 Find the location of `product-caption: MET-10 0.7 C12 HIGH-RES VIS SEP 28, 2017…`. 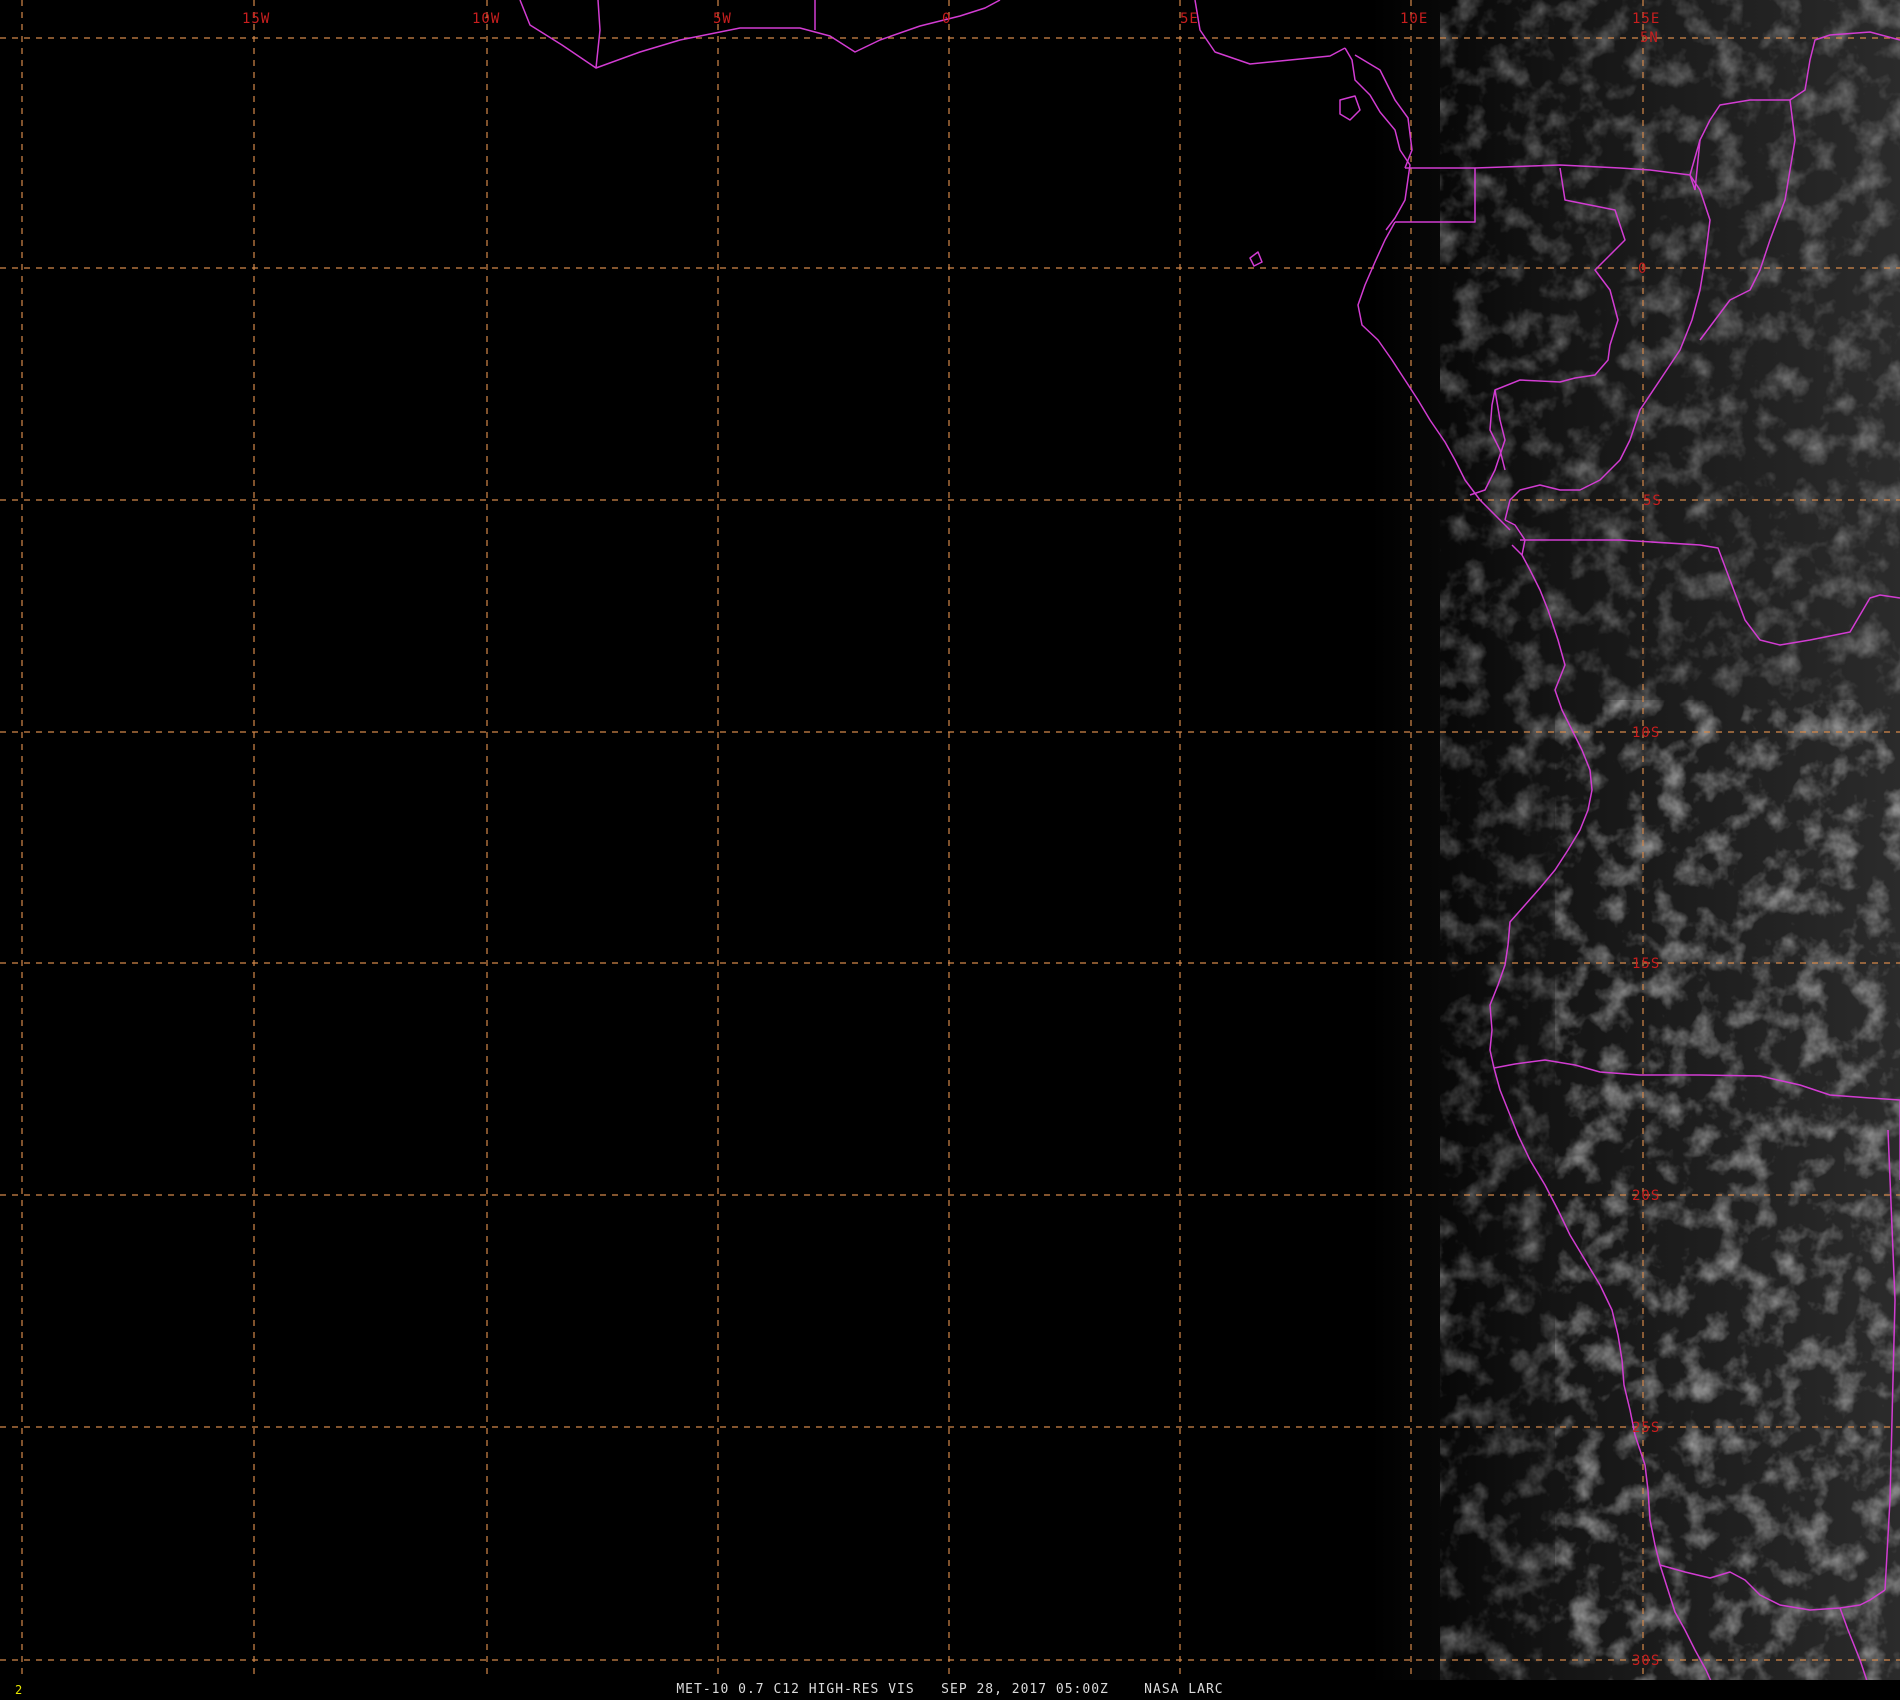

product-caption: MET-10 0.7 C12 HIGH-RES VIS SEP 28, 2017… is located at coordinates (950, 1689).